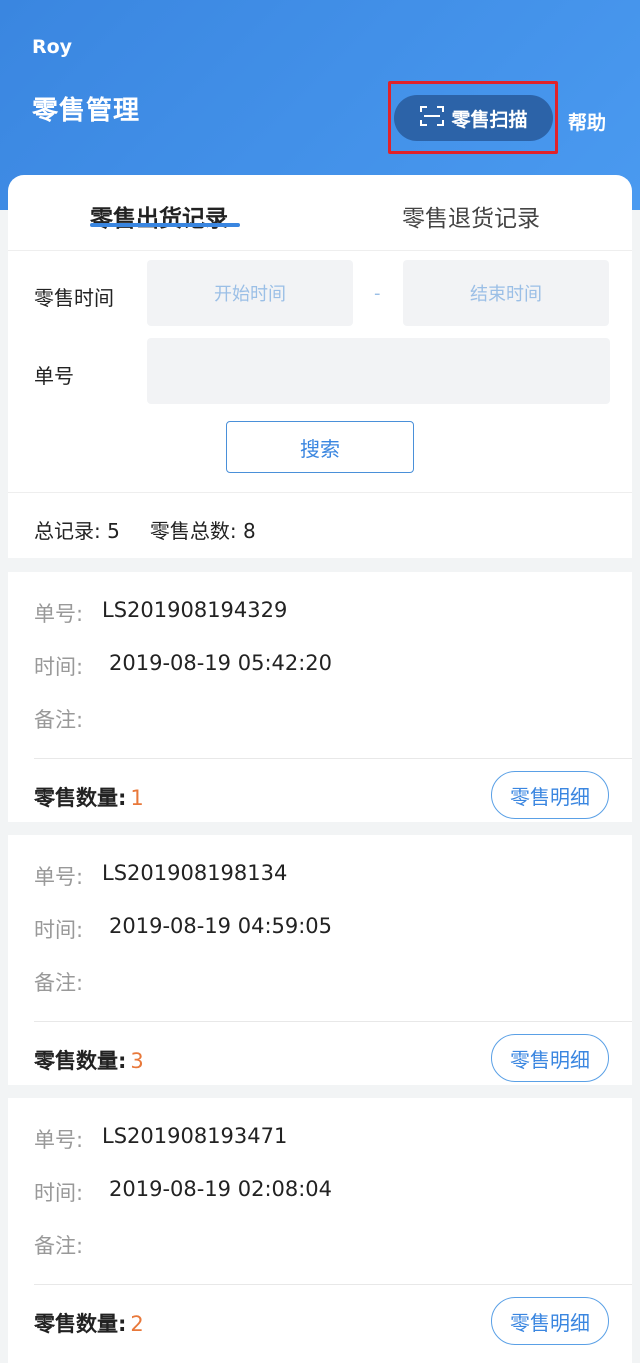 This screenshot has width=640, height=1363. What do you see at coordinates (489, 119) in the screenshot?
I see `scan-label: 零售扫描` at bounding box center [489, 119].